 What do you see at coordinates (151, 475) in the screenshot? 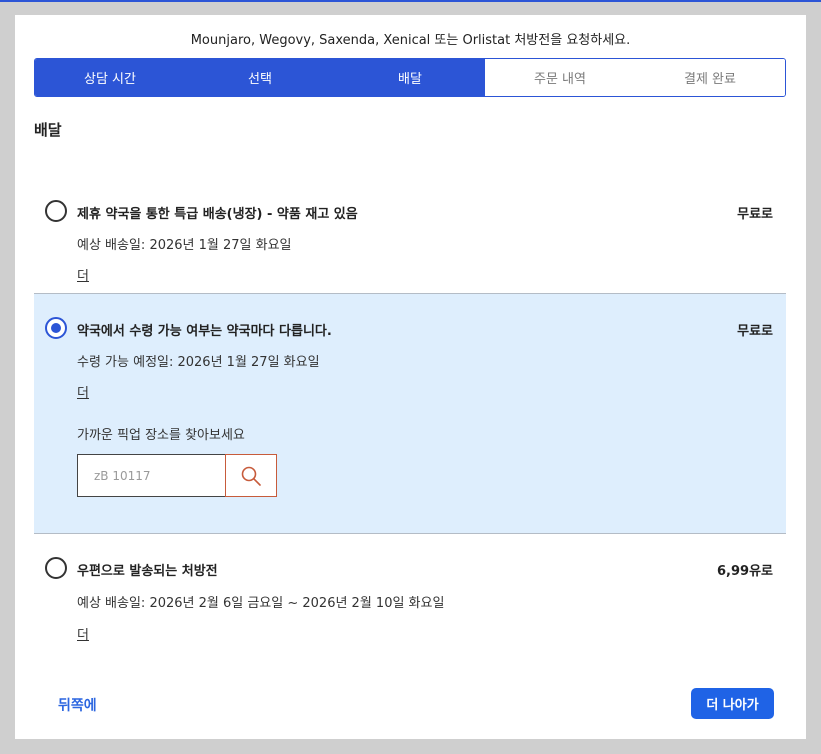
I see `zip-code-input` at bounding box center [151, 475].